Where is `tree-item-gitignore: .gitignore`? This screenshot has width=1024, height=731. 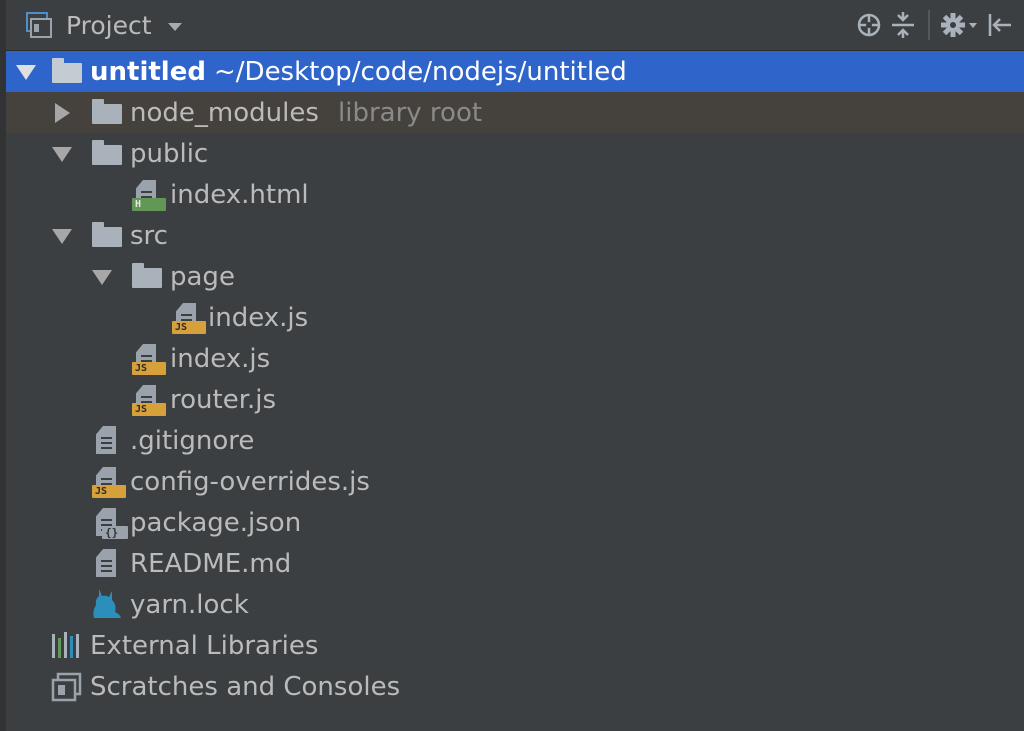 tree-item-gitignore: .gitignore is located at coordinates (515, 440).